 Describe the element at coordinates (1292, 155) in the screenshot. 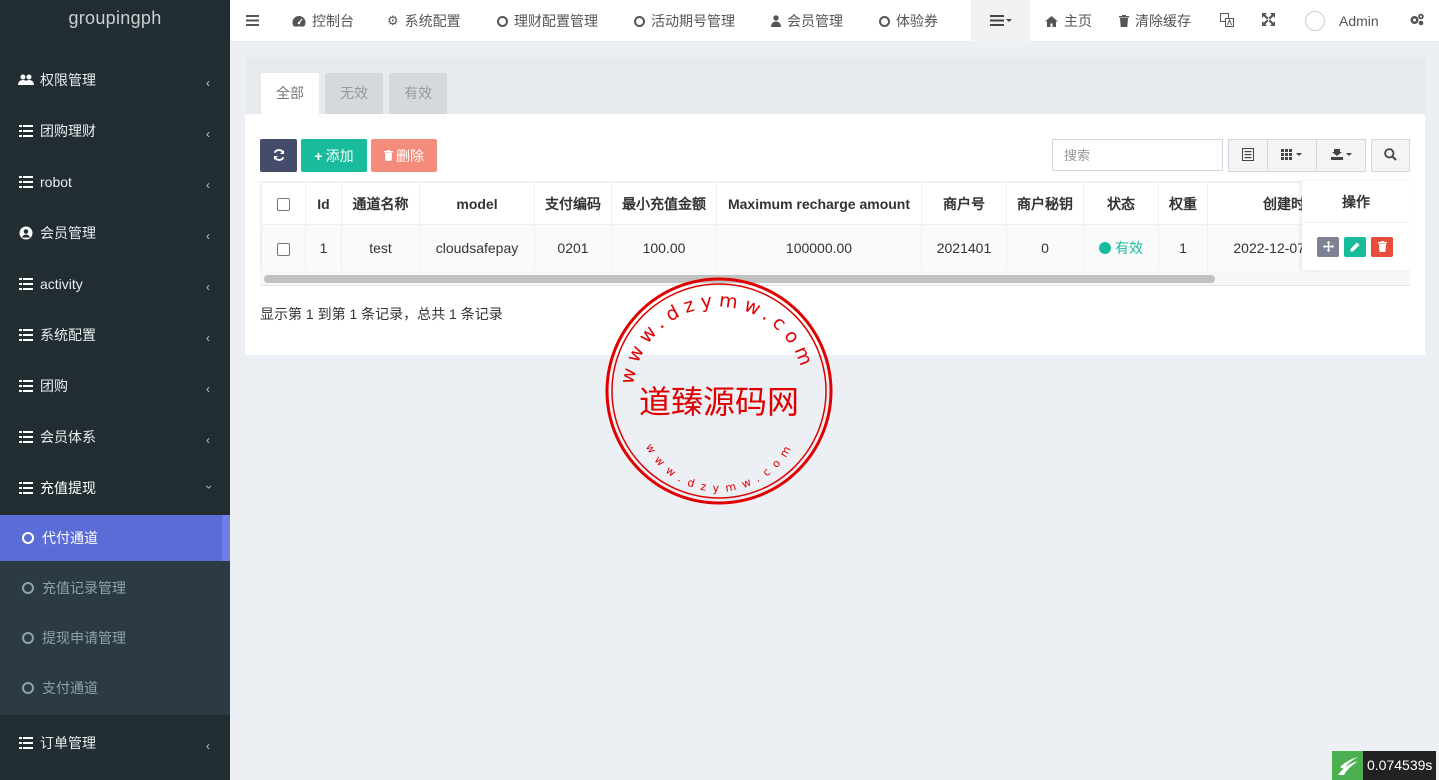

I see `columns-button` at that location.